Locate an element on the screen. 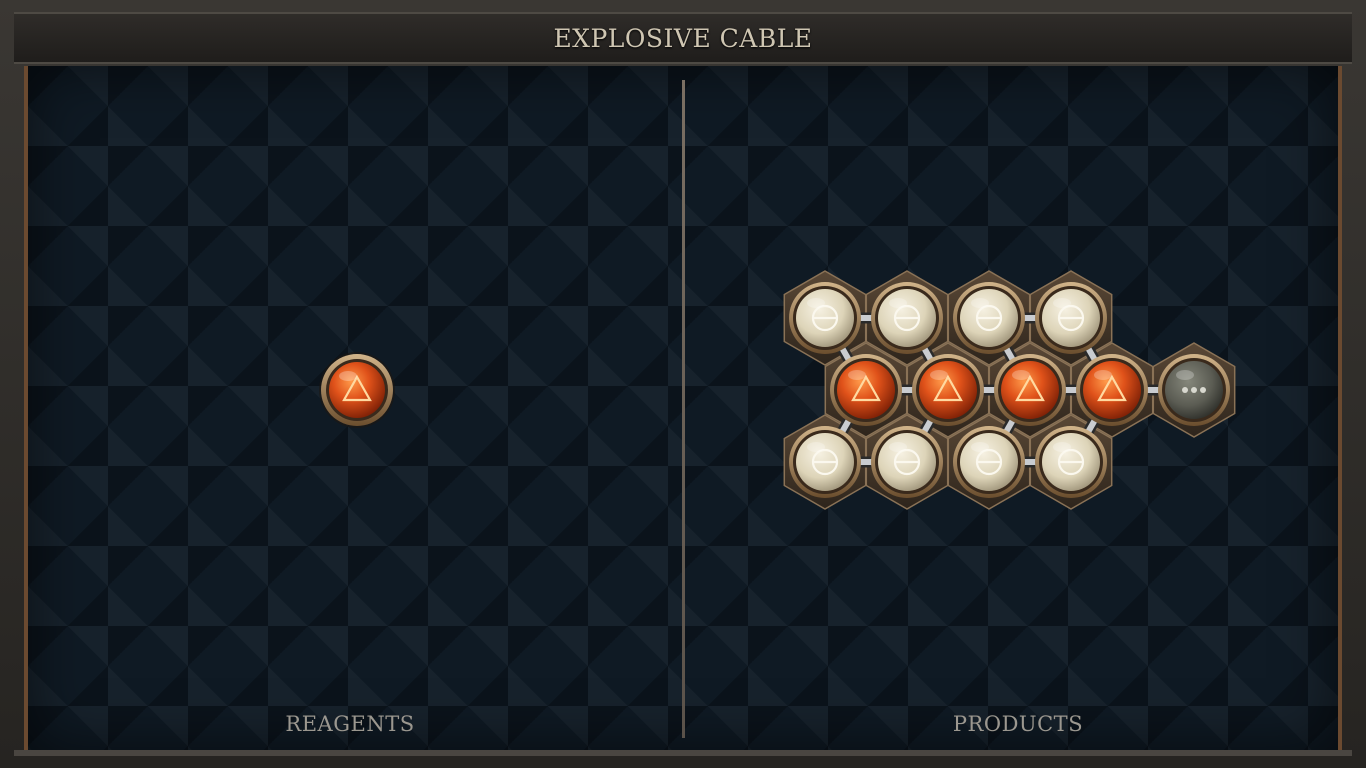 The image size is (1366, 768). unknown-atom is located at coordinates (1194, 390).